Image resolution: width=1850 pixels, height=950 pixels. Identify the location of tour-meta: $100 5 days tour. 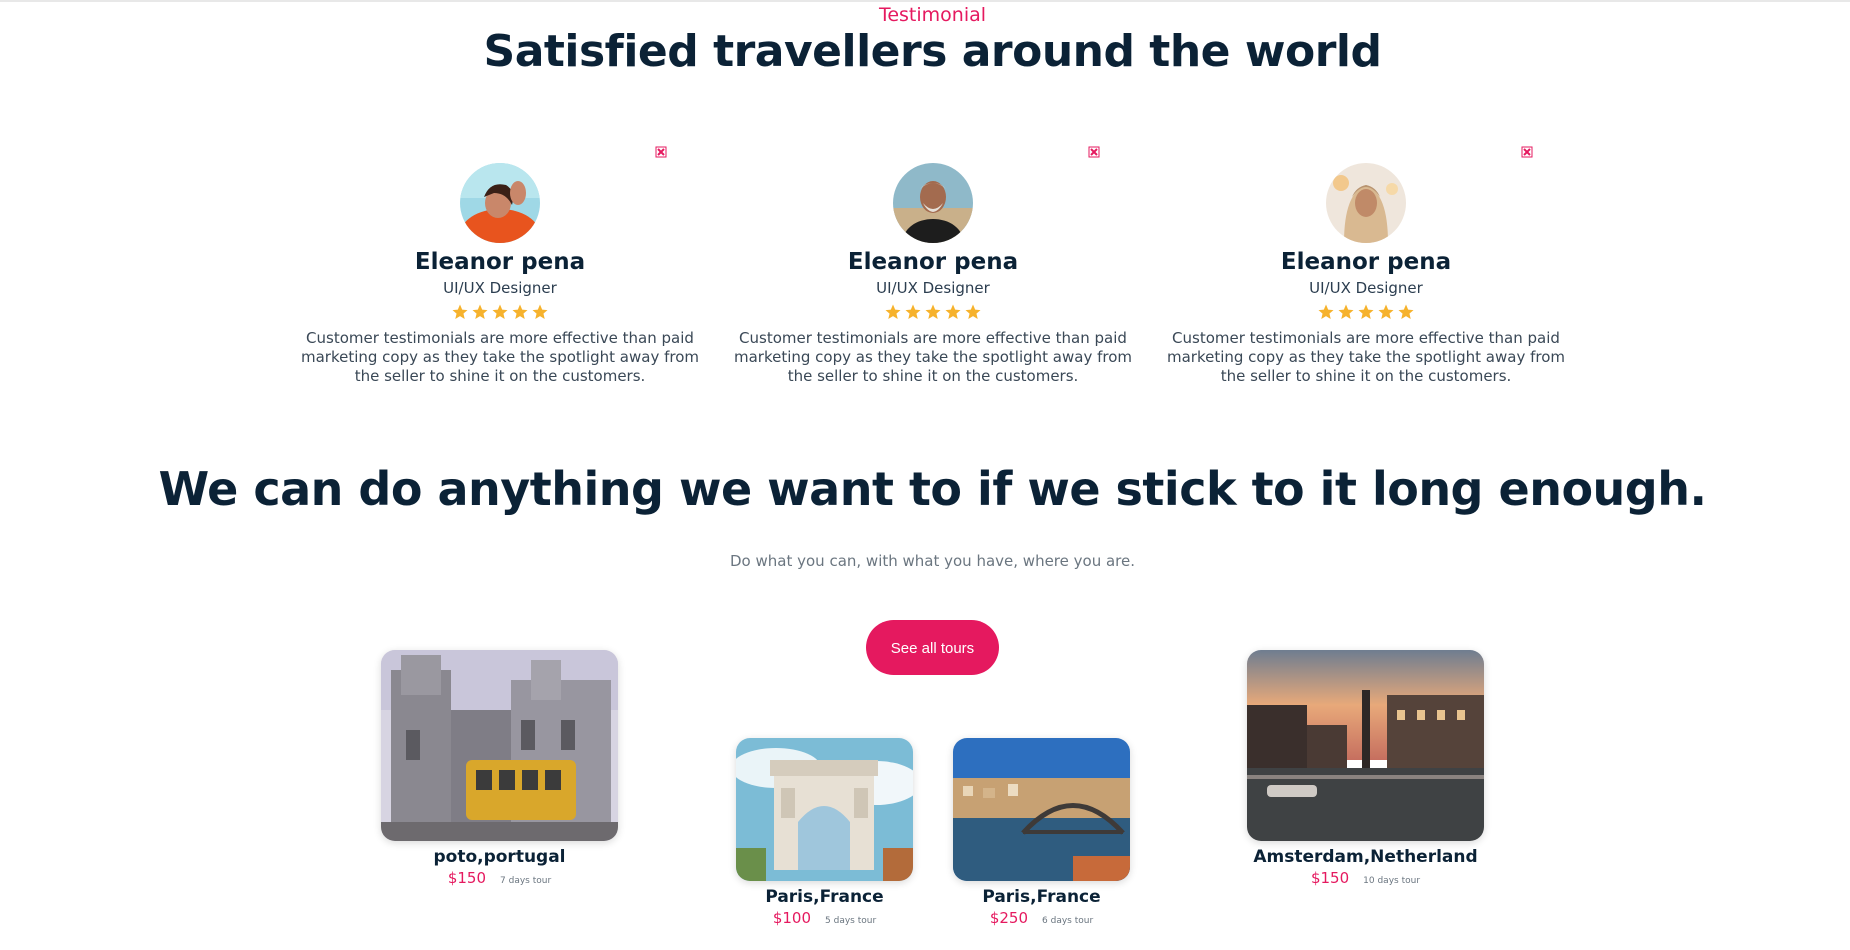
(824, 918).